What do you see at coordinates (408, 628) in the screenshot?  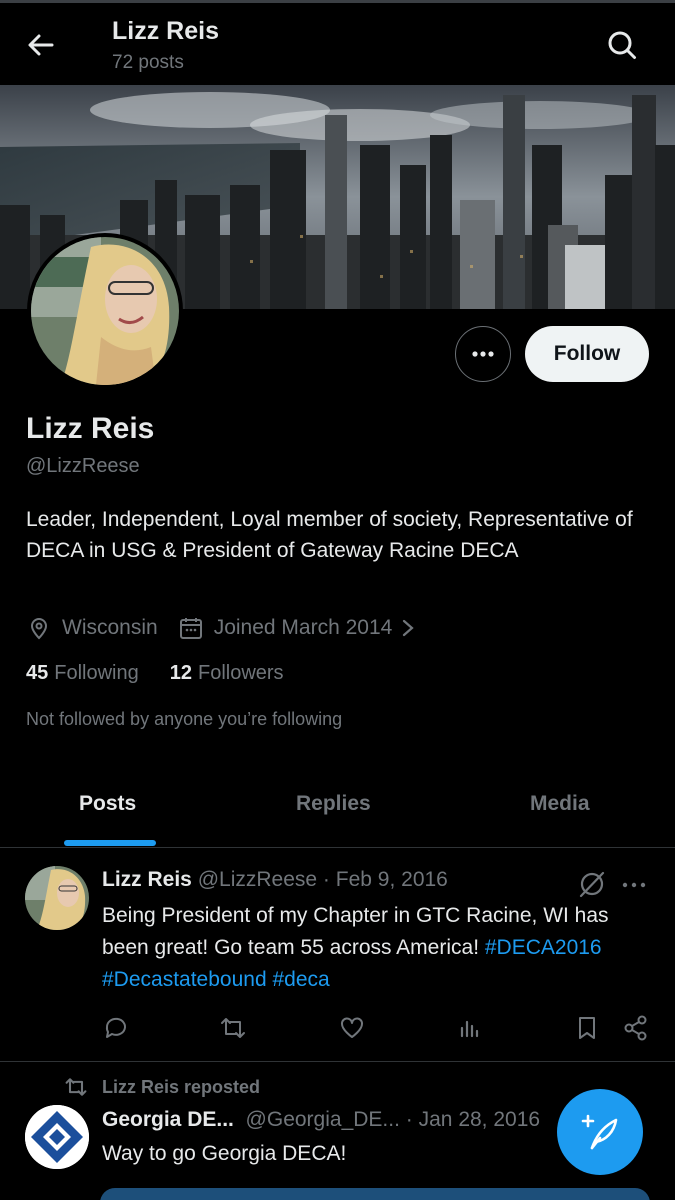 I see `chevron-right-icon` at bounding box center [408, 628].